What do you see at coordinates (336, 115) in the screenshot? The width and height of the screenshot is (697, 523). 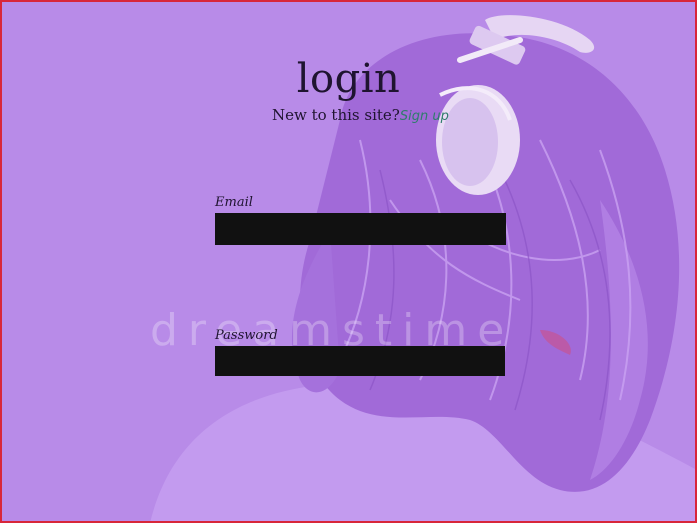 I see `subtitle-text: New to this site?` at bounding box center [336, 115].